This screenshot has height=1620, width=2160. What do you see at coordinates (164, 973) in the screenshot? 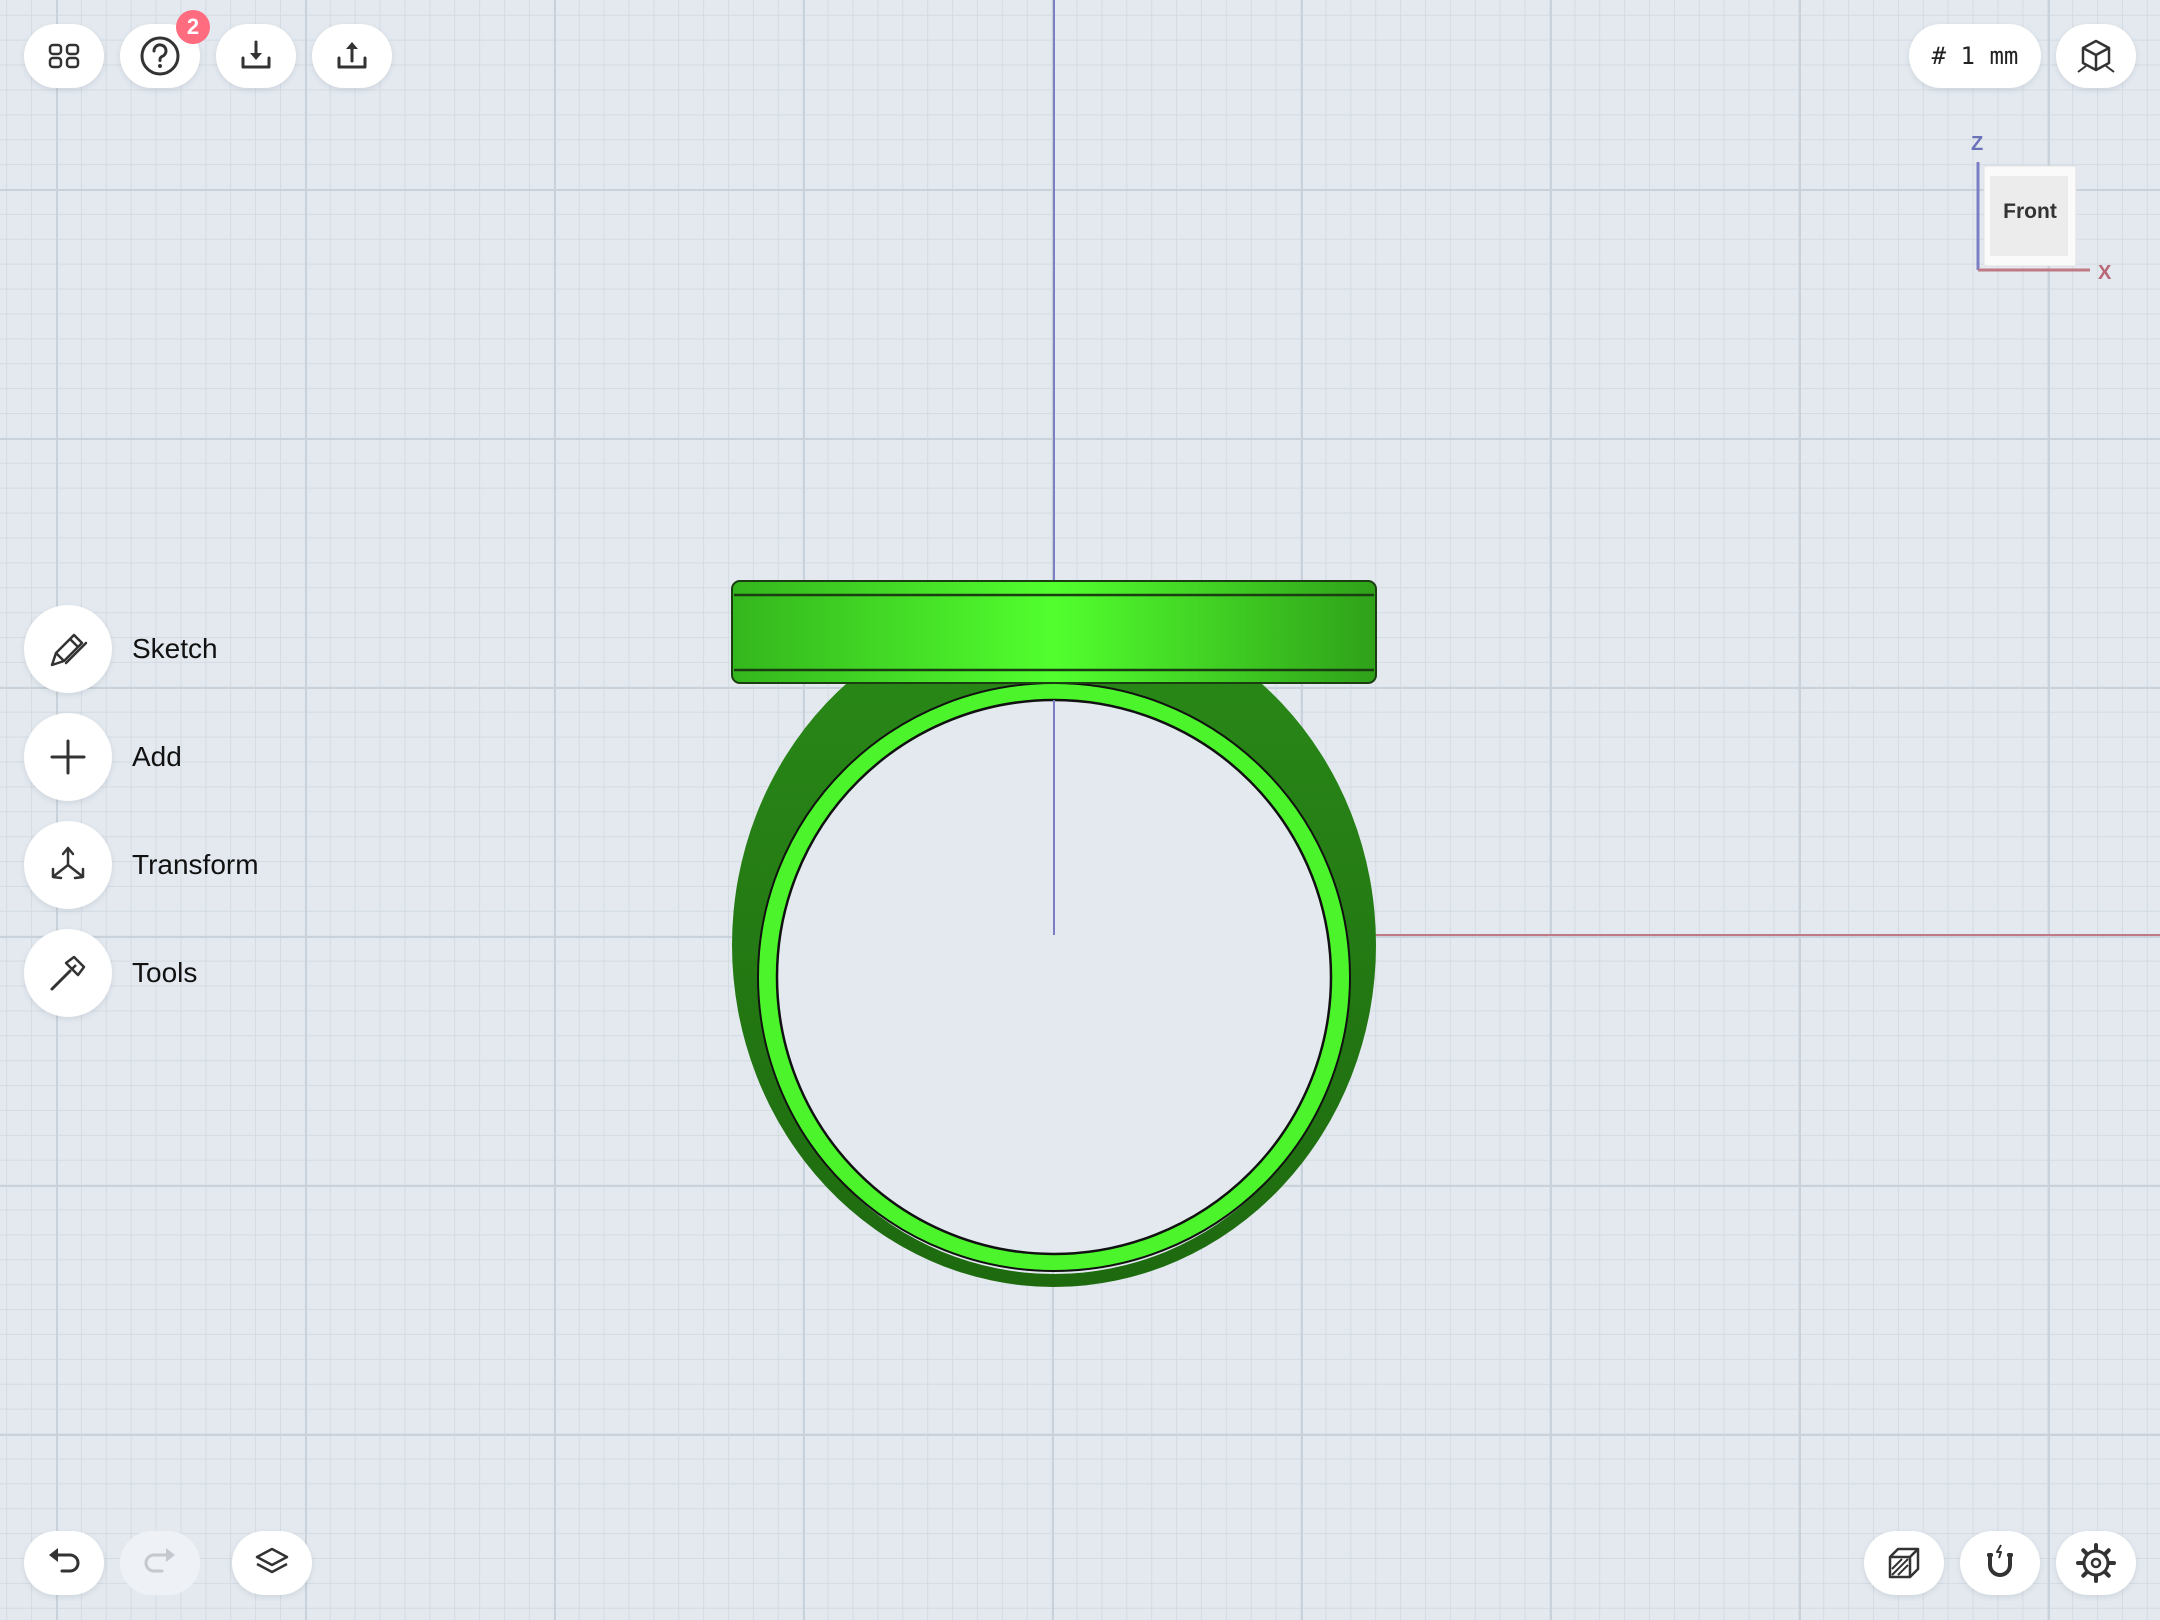
I see `tools-label: Tools` at bounding box center [164, 973].